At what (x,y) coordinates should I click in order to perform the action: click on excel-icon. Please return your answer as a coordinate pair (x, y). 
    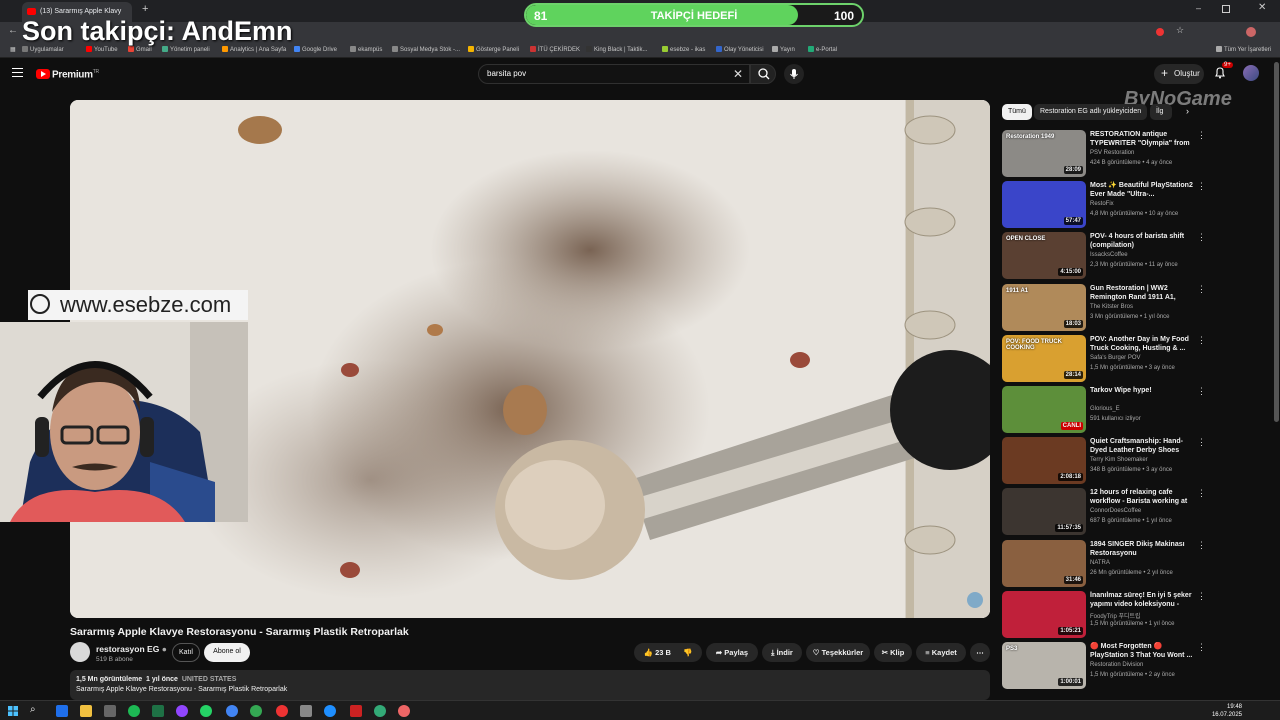
    Looking at the image, I should click on (158, 711).